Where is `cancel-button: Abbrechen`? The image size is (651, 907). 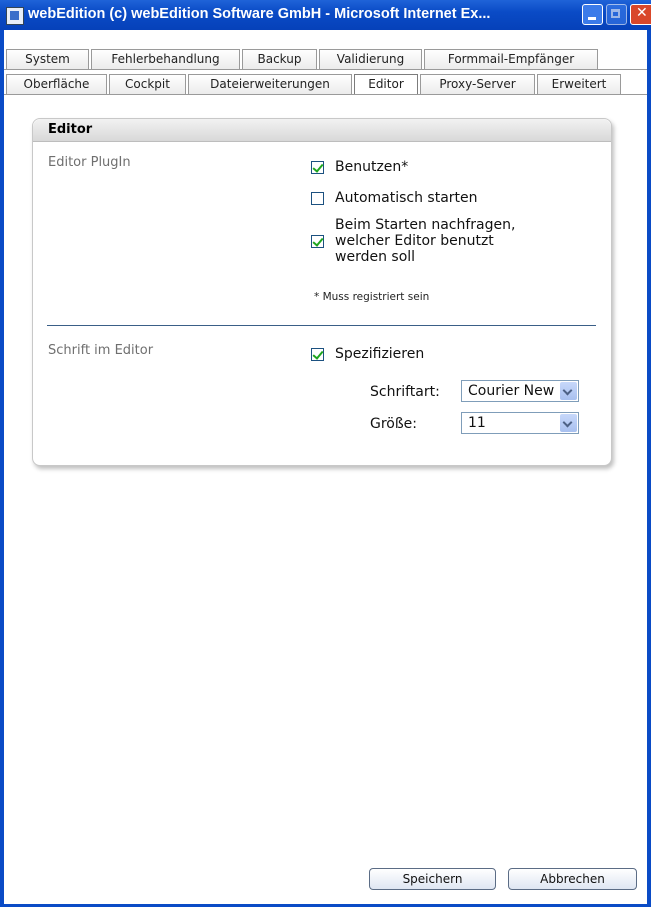
cancel-button: Abbrechen is located at coordinates (572, 879).